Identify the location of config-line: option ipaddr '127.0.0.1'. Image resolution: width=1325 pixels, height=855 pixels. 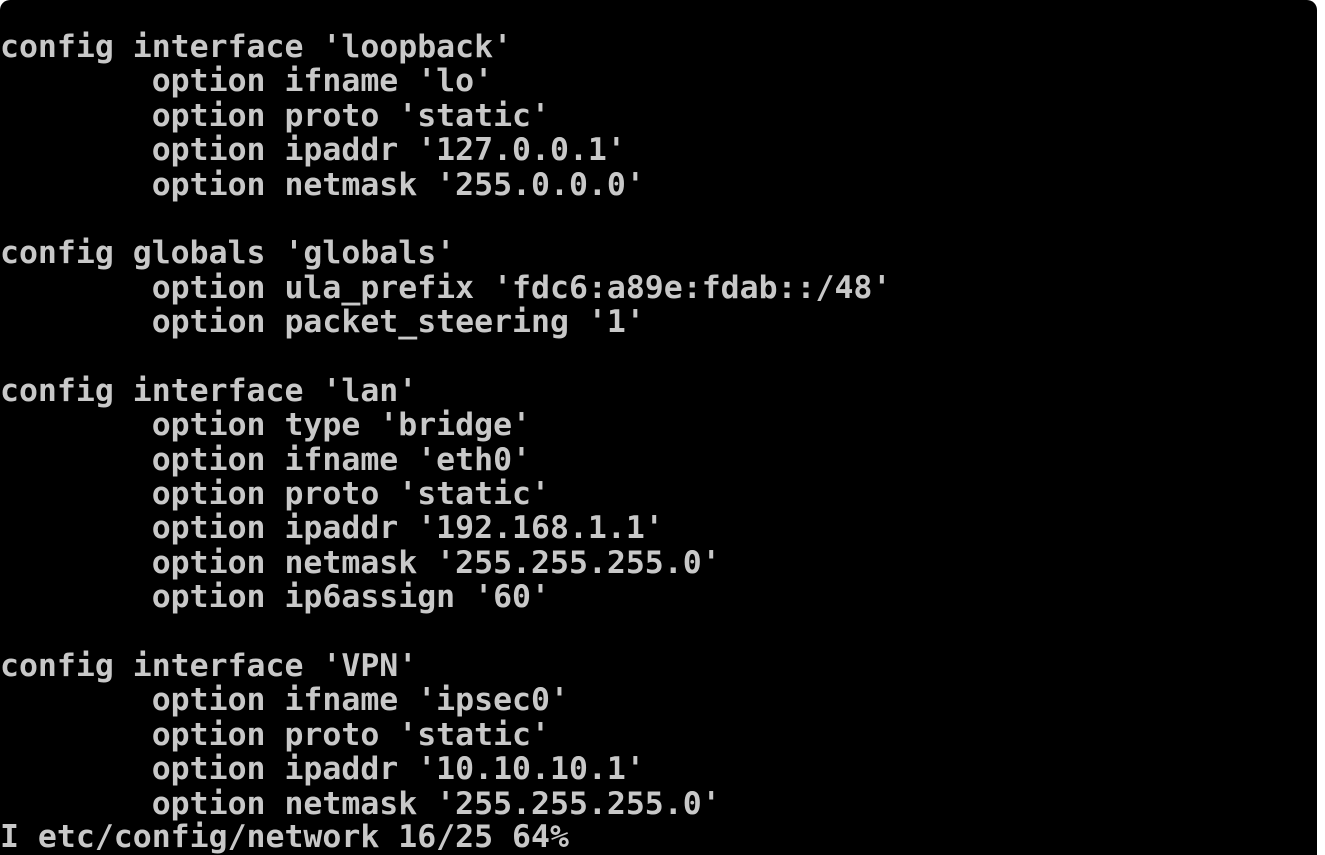
(313, 150).